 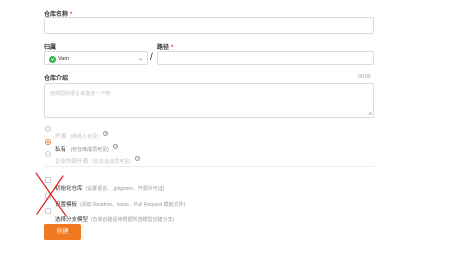 What do you see at coordinates (209, 166) in the screenshot?
I see `section-divider` at bounding box center [209, 166].